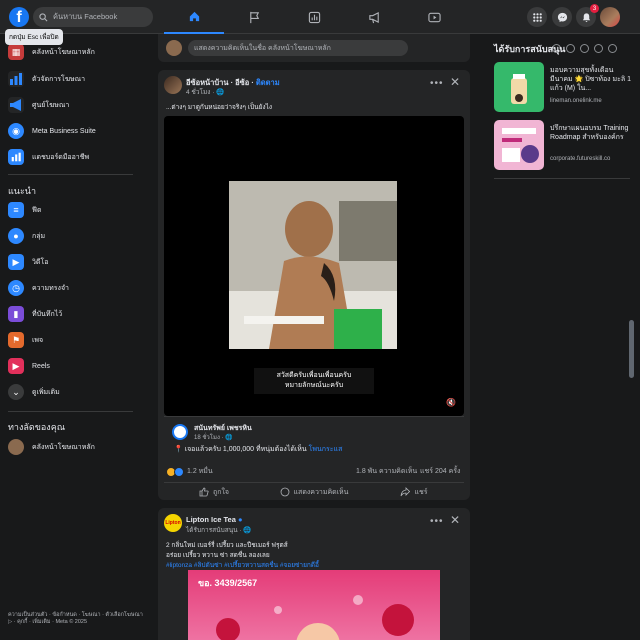  I want to click on chevron-down-icon: ⌄, so click(16, 392).